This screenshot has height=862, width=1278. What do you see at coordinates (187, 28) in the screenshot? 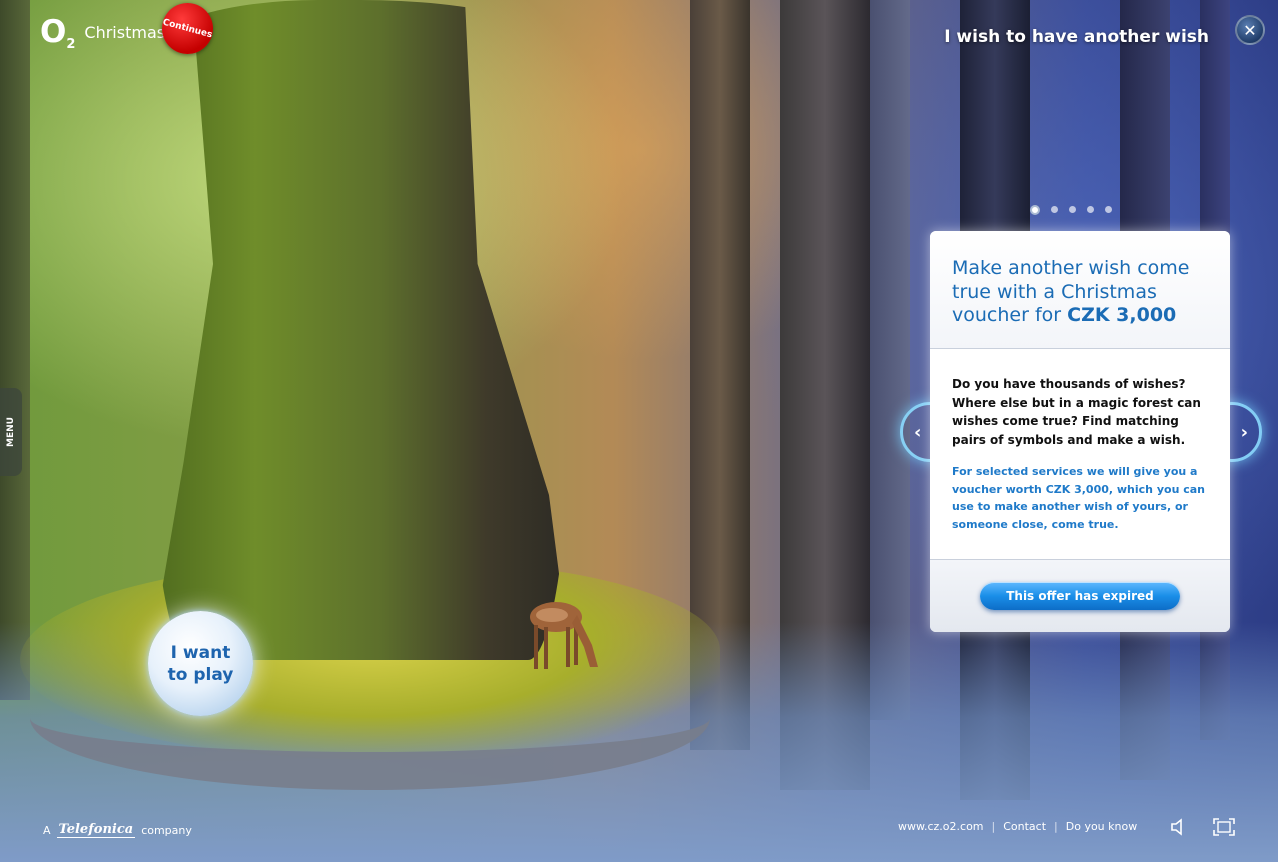
I see `badge-label: Continues` at bounding box center [187, 28].